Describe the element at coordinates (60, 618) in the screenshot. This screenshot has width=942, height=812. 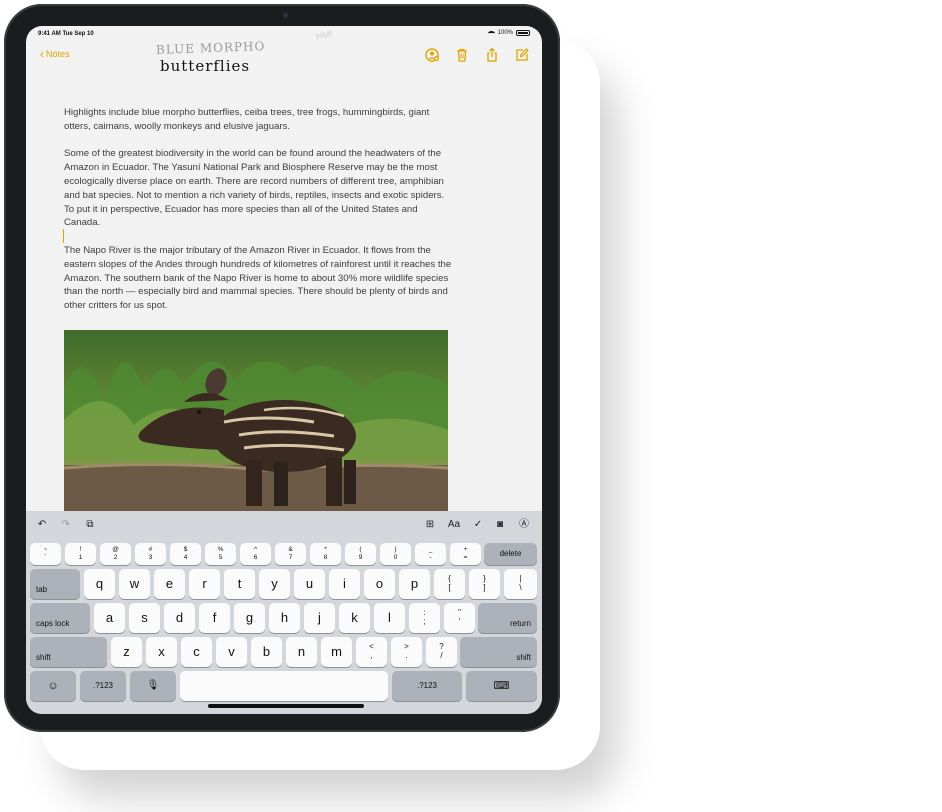
I see `caps-lock-key: caps lock` at that location.